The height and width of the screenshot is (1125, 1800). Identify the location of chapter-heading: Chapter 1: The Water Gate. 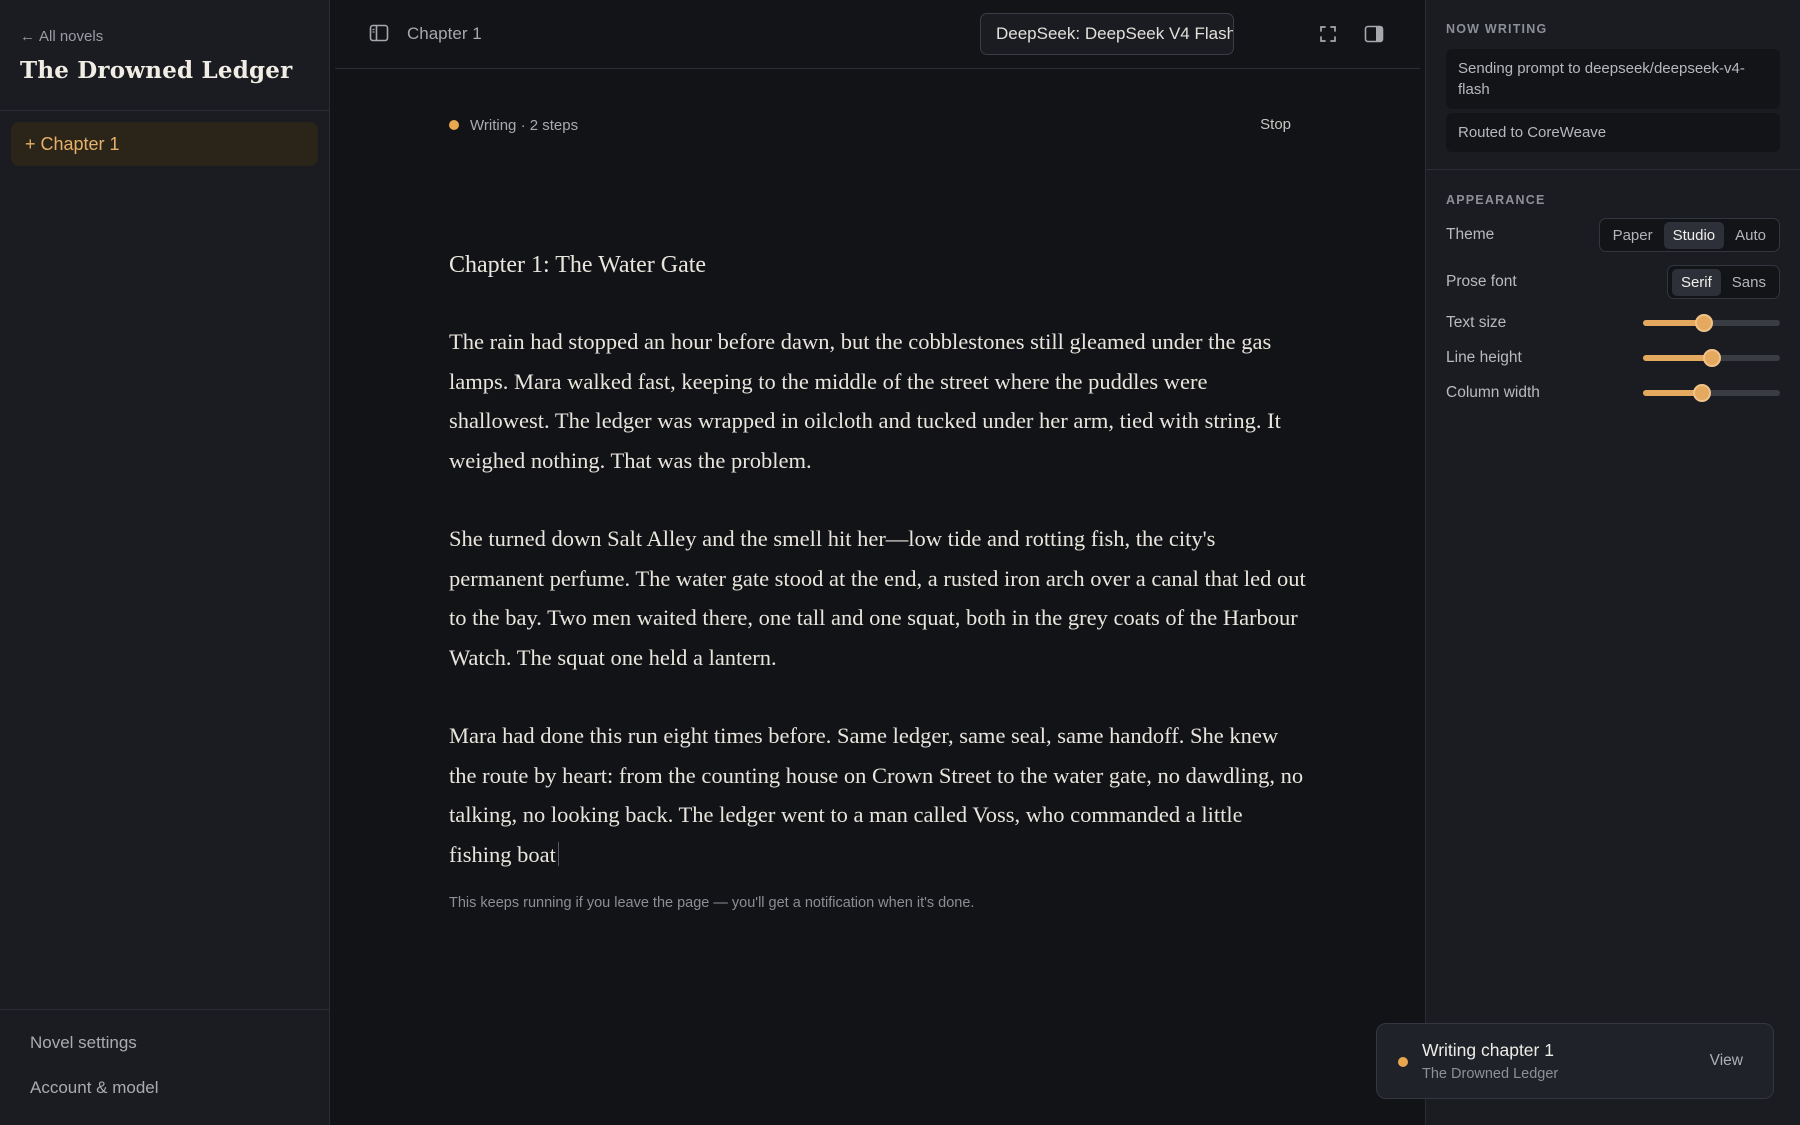
(578, 265).